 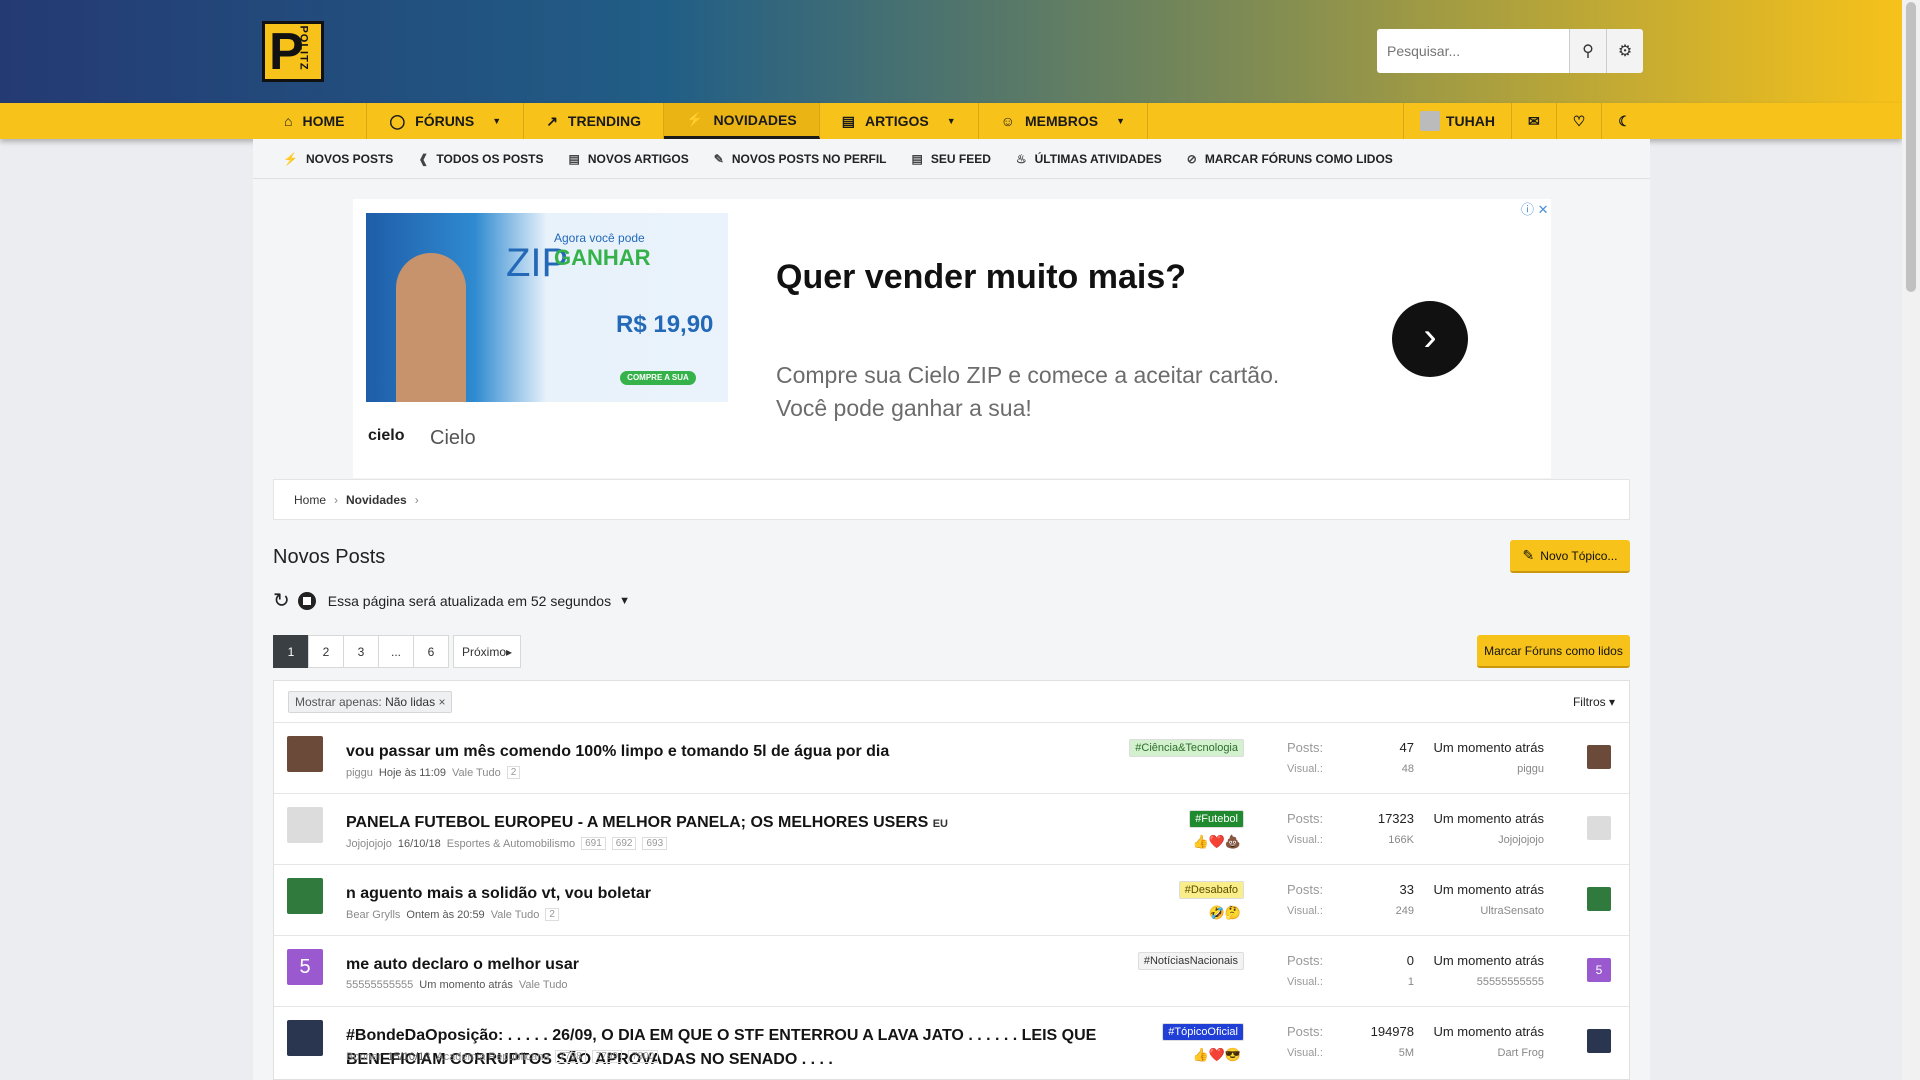 I want to click on page-jump-link: 693, so click(x=655, y=843).